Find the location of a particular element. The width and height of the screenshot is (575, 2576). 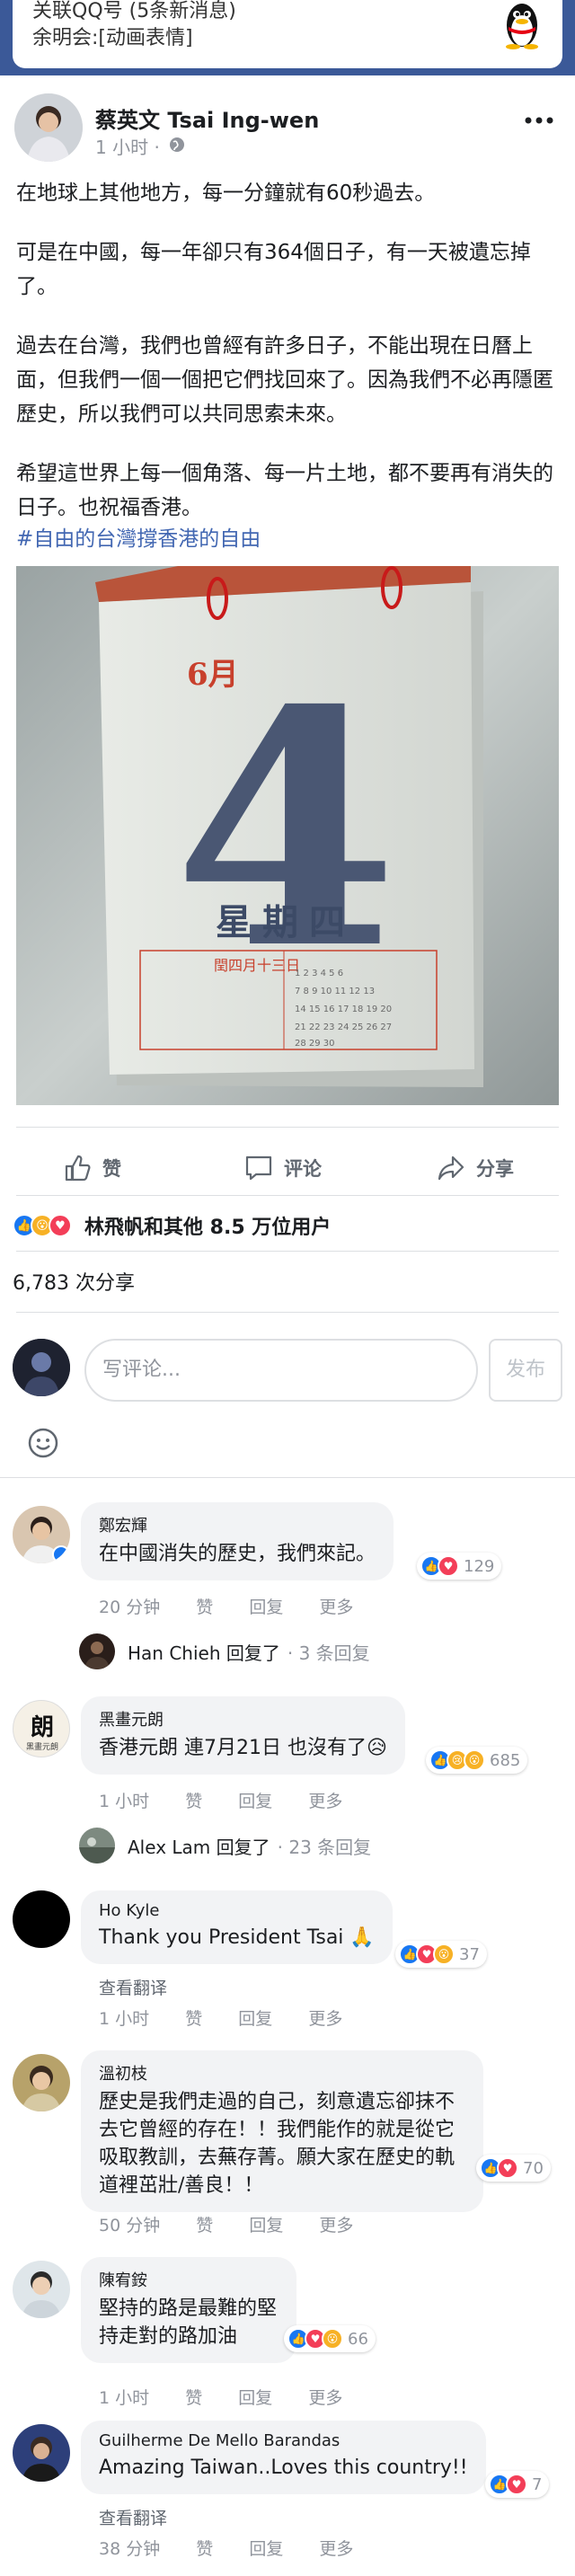

svg-text: 1 2 3 4 5 6 is located at coordinates (319, 973).